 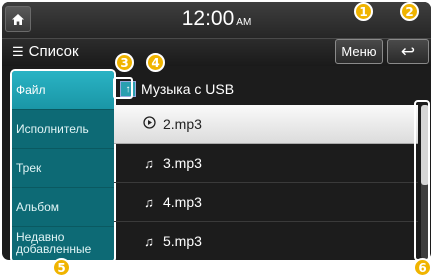 What do you see at coordinates (63, 129) in the screenshot?
I see `sidebar-item-artist: Исполнитель` at bounding box center [63, 129].